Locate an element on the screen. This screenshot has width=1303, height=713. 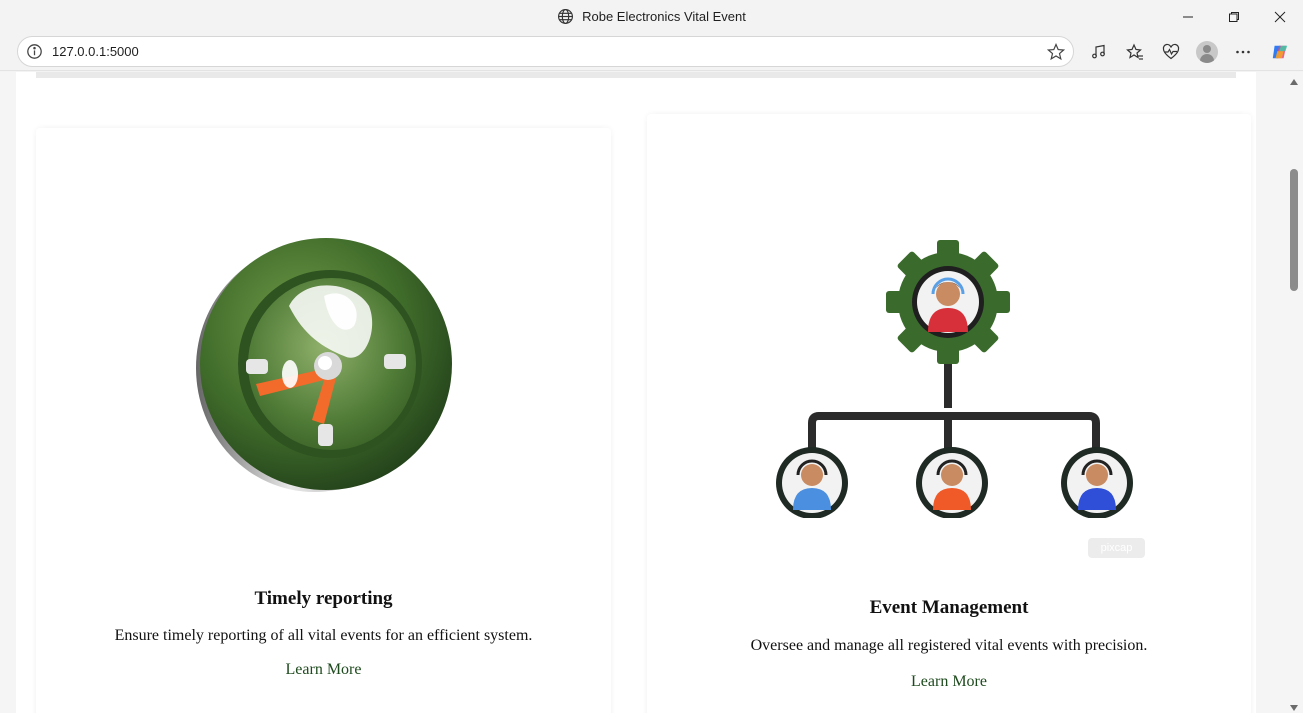
address-bar: 127.0.0.1:5000 is located at coordinates (545, 51).